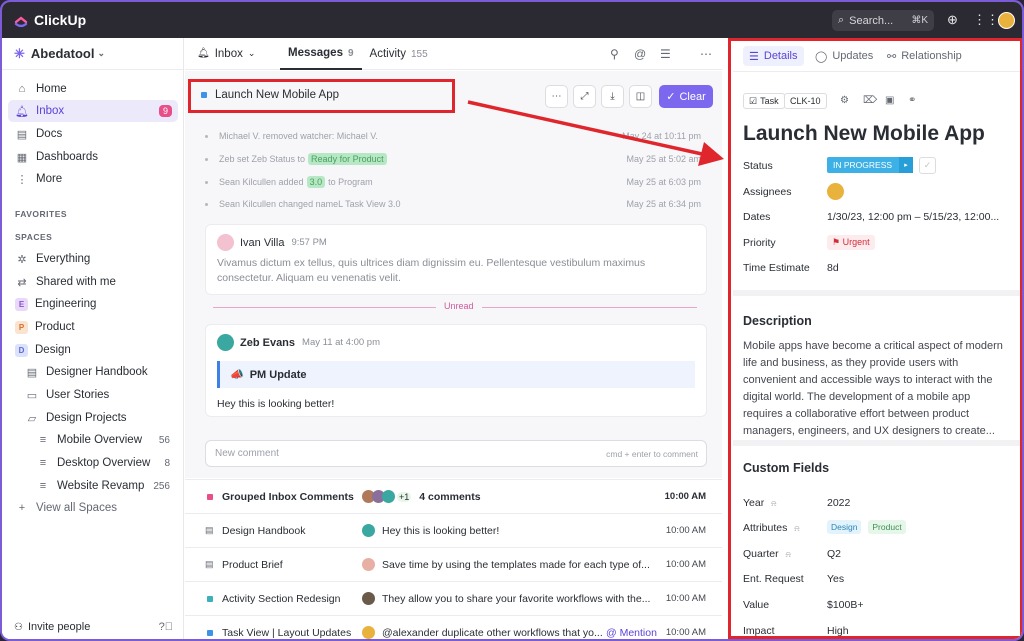  What do you see at coordinates (1006, 20) in the screenshot?
I see `user-avatar` at bounding box center [1006, 20].